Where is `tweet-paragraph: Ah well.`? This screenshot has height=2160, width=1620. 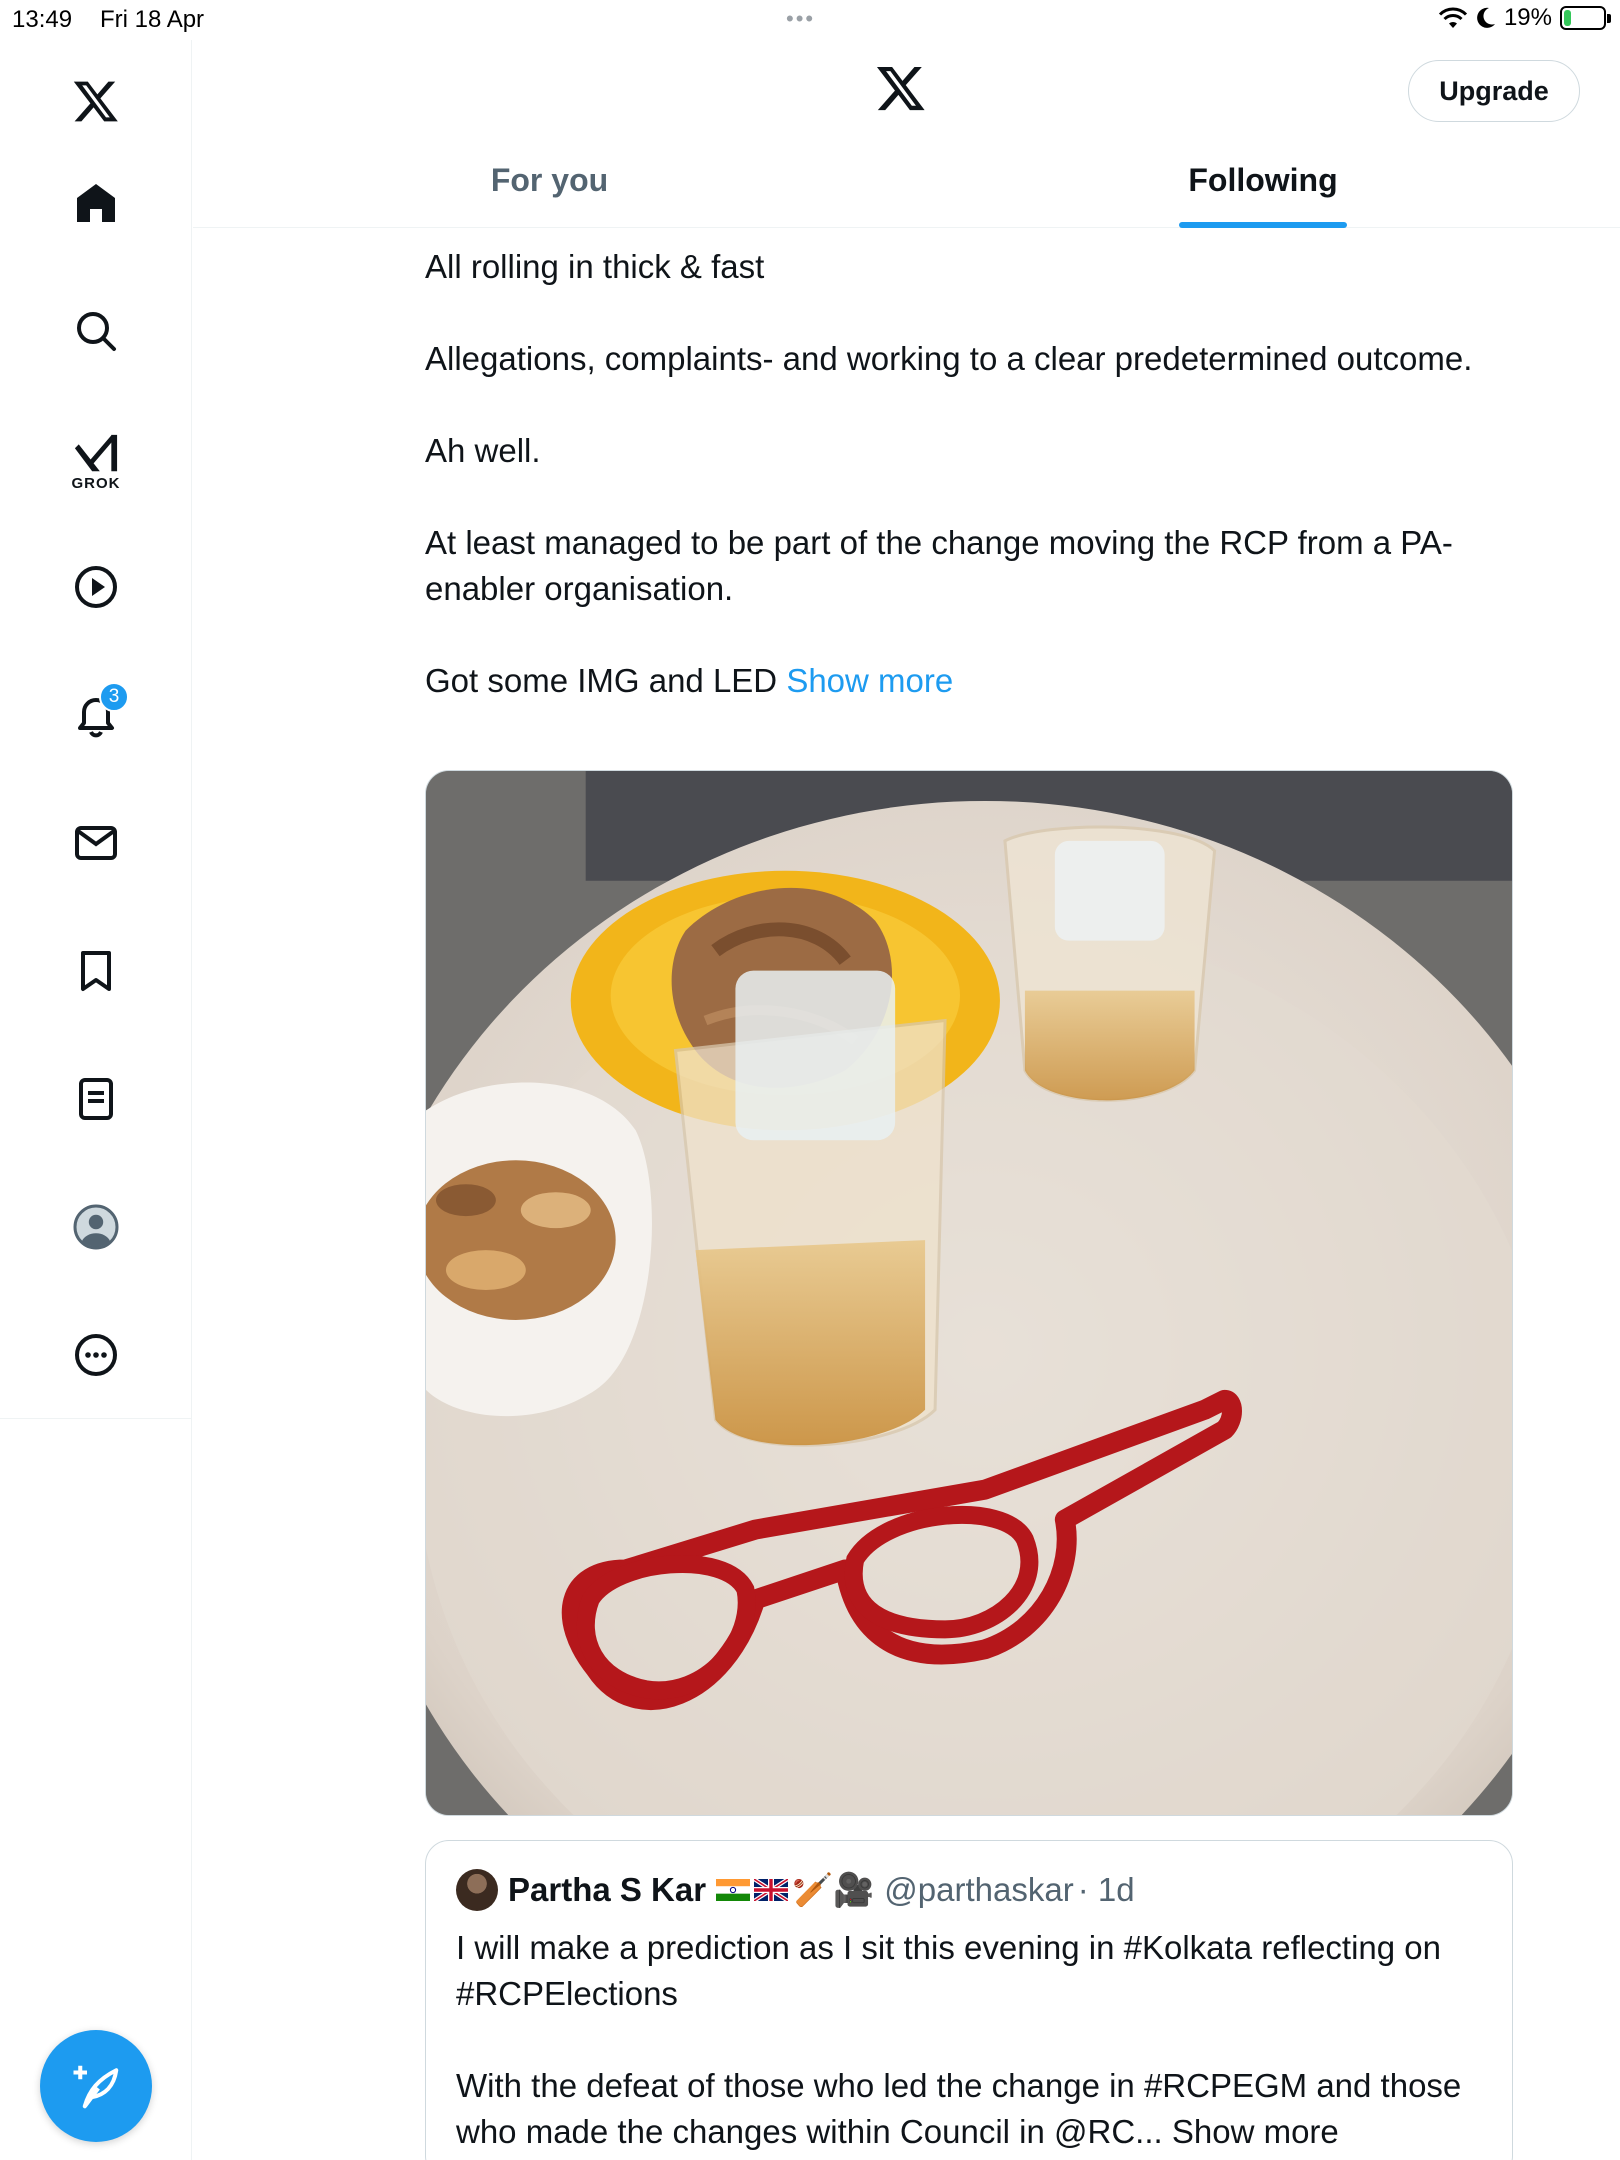 tweet-paragraph: Ah well. is located at coordinates (483, 450).